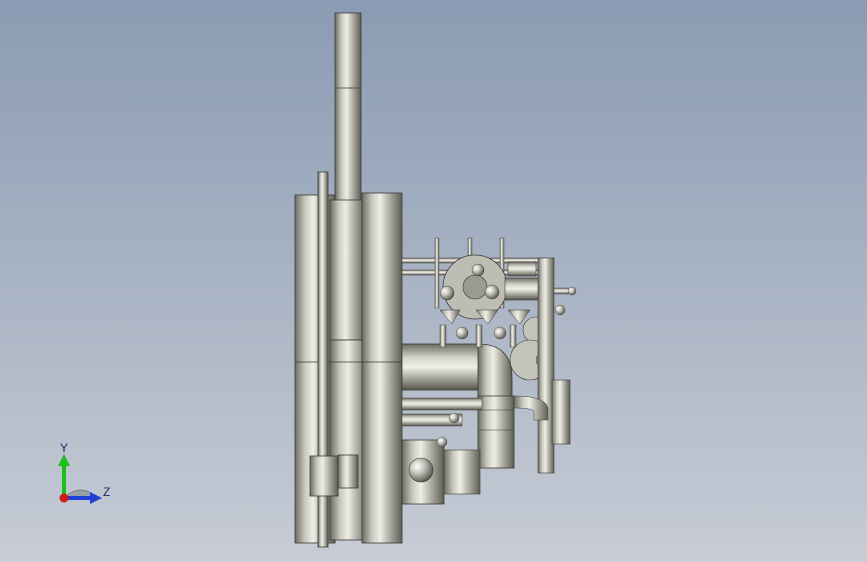 The image size is (867, 562). Describe the element at coordinates (64, 460) in the screenshot. I see `y-axis-arrow` at that location.